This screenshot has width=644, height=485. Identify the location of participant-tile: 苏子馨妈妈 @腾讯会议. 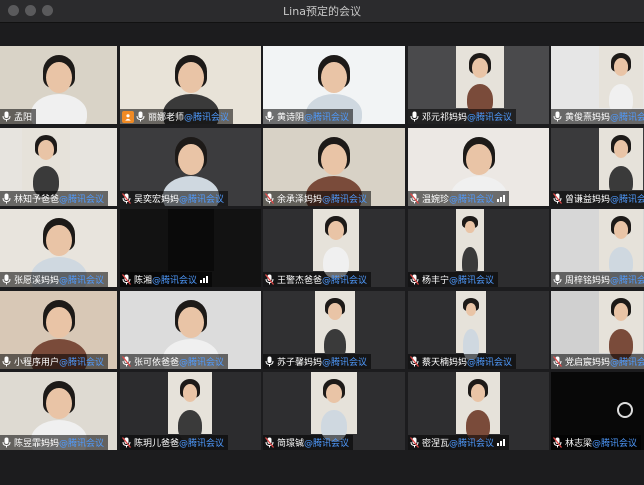
(334, 330).